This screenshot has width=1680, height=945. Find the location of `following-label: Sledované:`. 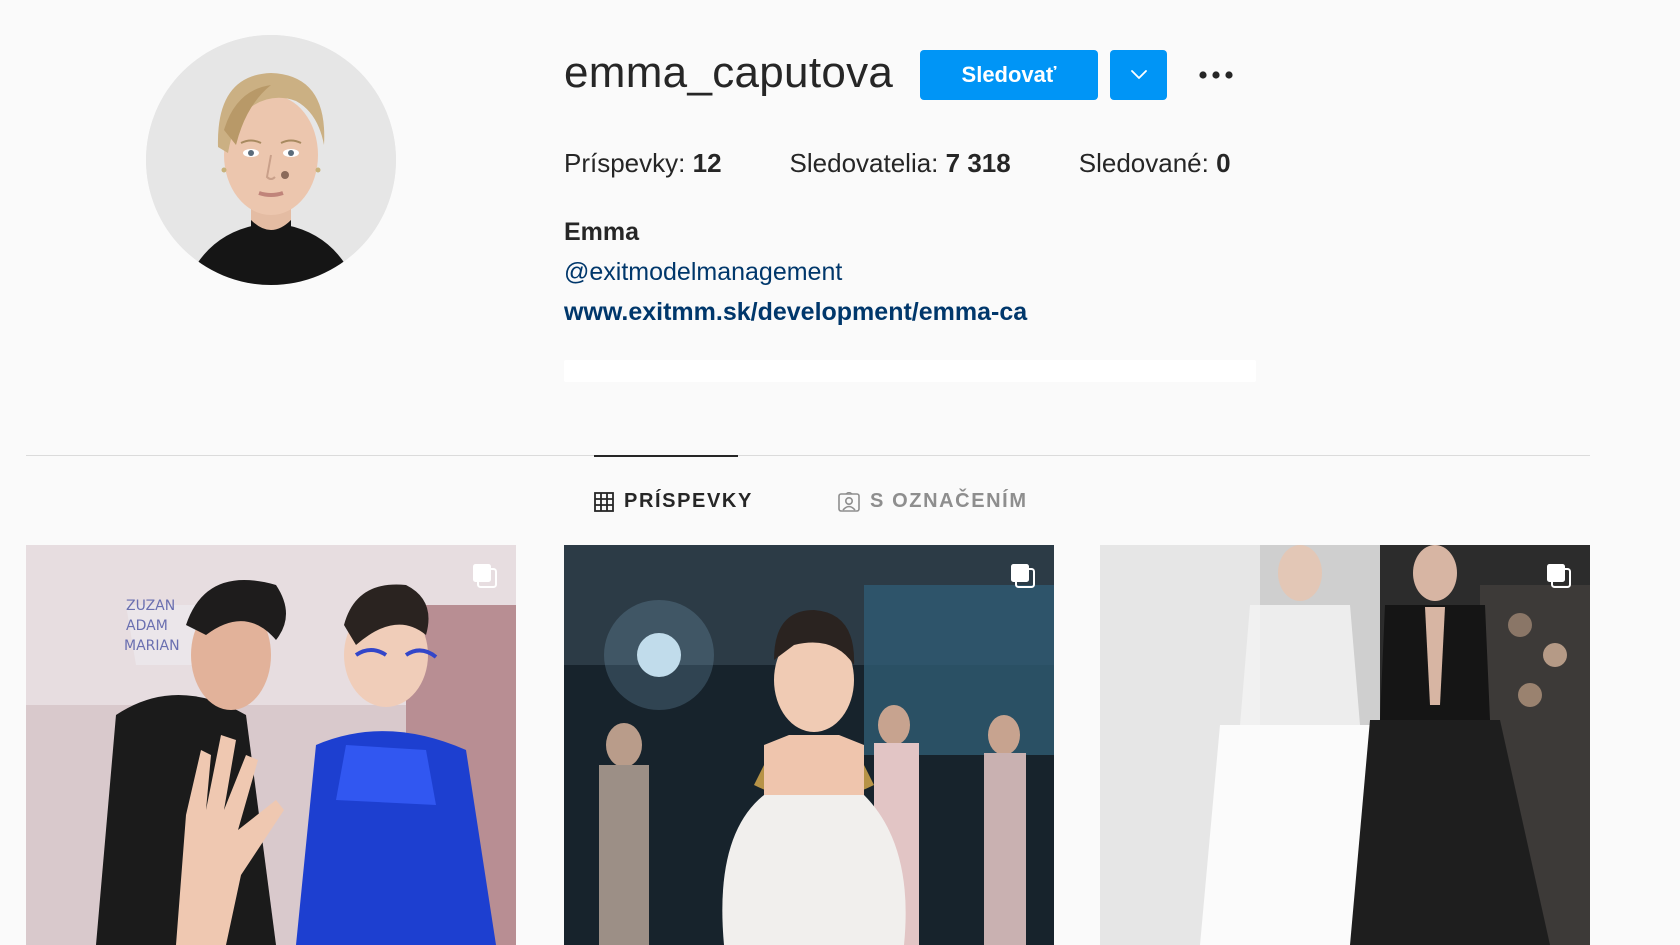

following-label: Sledované: is located at coordinates (1143, 163).